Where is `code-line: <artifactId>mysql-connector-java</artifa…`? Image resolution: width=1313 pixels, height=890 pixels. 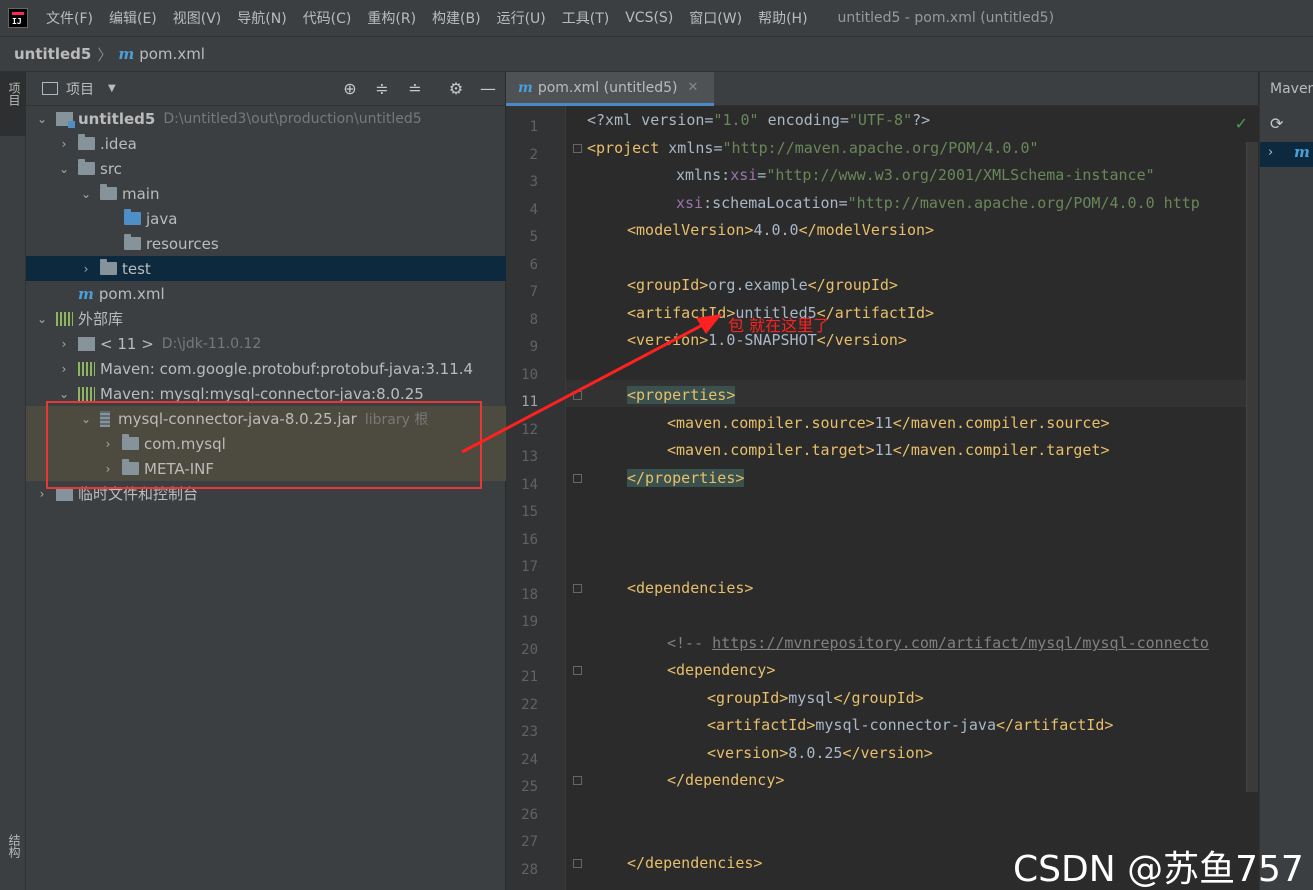
code-line: <artifactId>mysql-connector-java</artifa… is located at coordinates (910, 725).